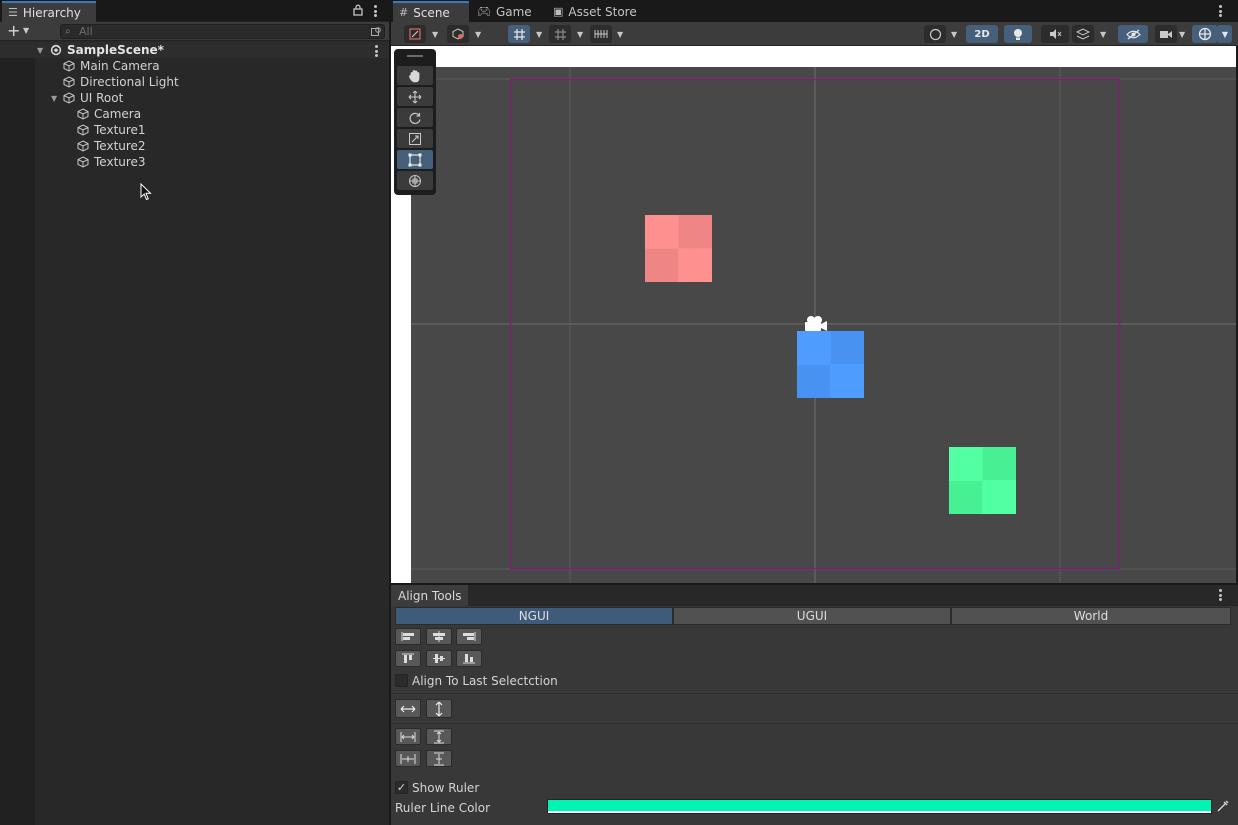 Image resolution: width=1238 pixels, height=825 pixels. Describe the element at coordinates (830, 364) in the screenshot. I see `texture2-sprite` at that location.